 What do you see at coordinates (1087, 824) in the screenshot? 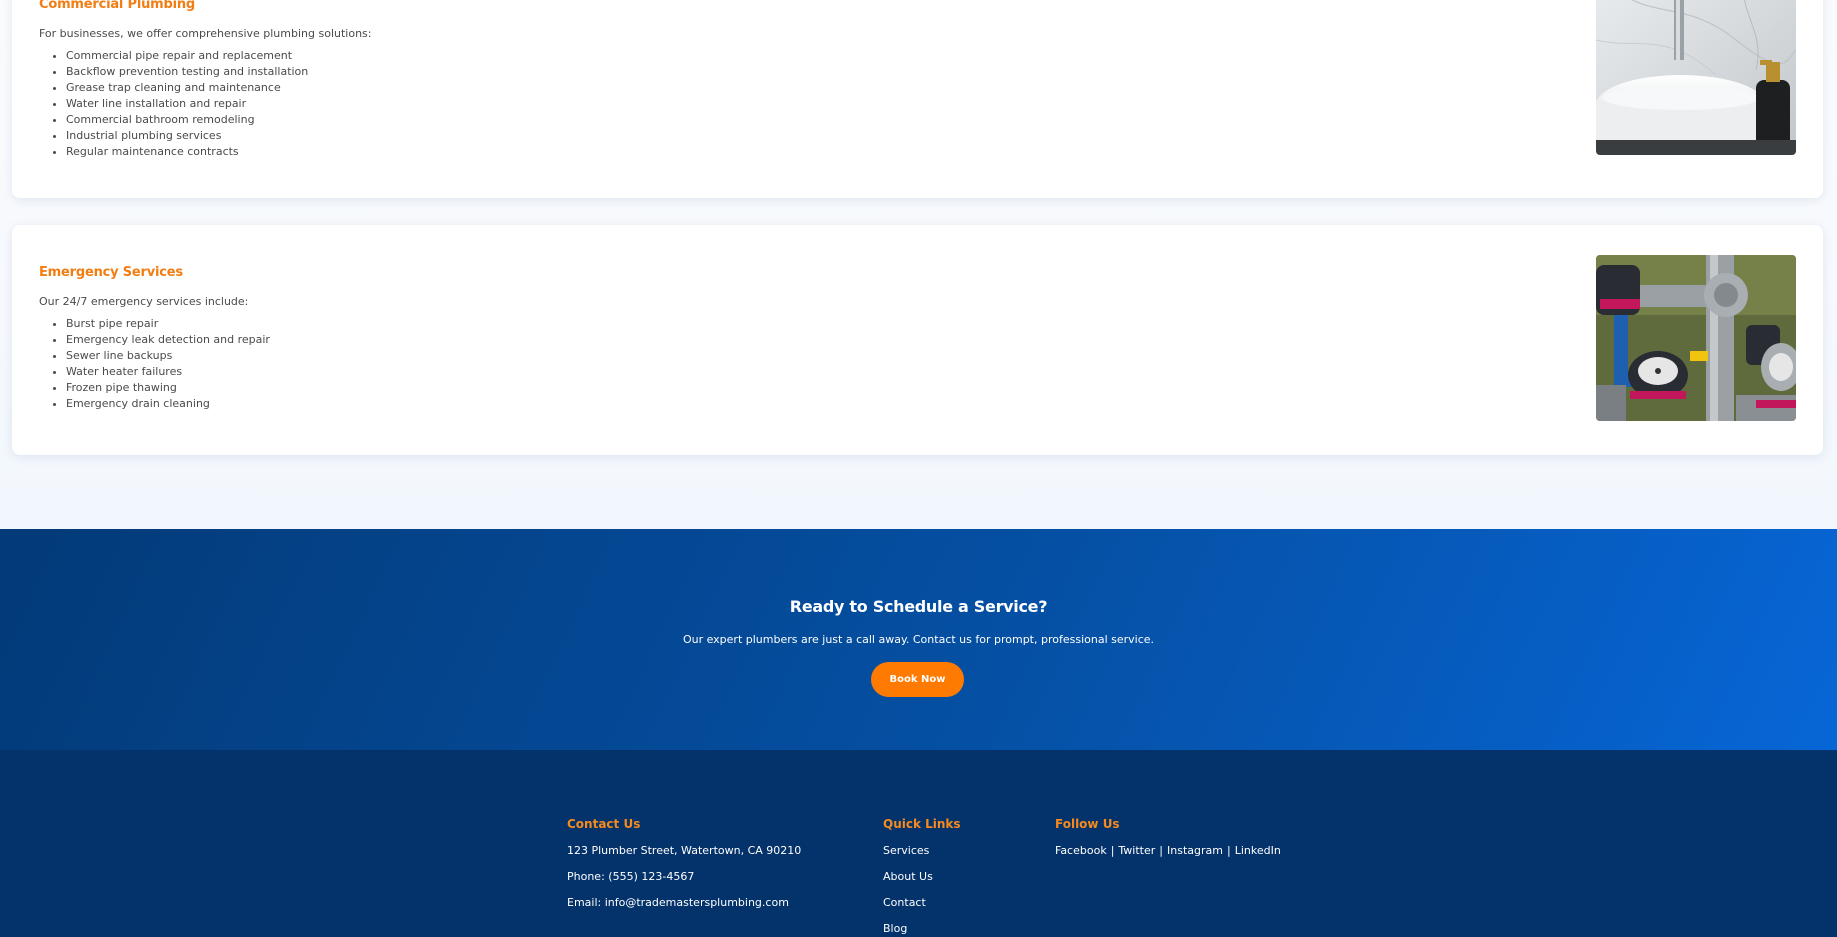
I see `footer-heading-follow: Follow Us` at bounding box center [1087, 824].